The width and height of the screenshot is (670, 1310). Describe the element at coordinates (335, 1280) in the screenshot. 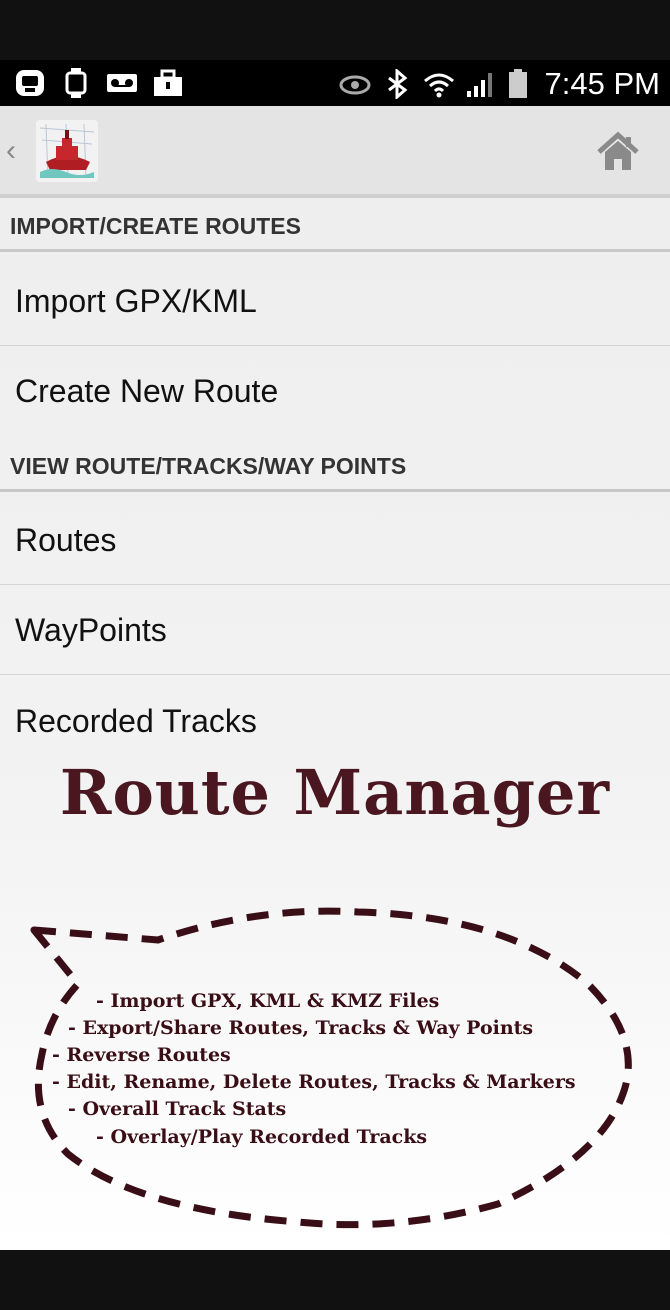

I see `bottom-system-area` at that location.